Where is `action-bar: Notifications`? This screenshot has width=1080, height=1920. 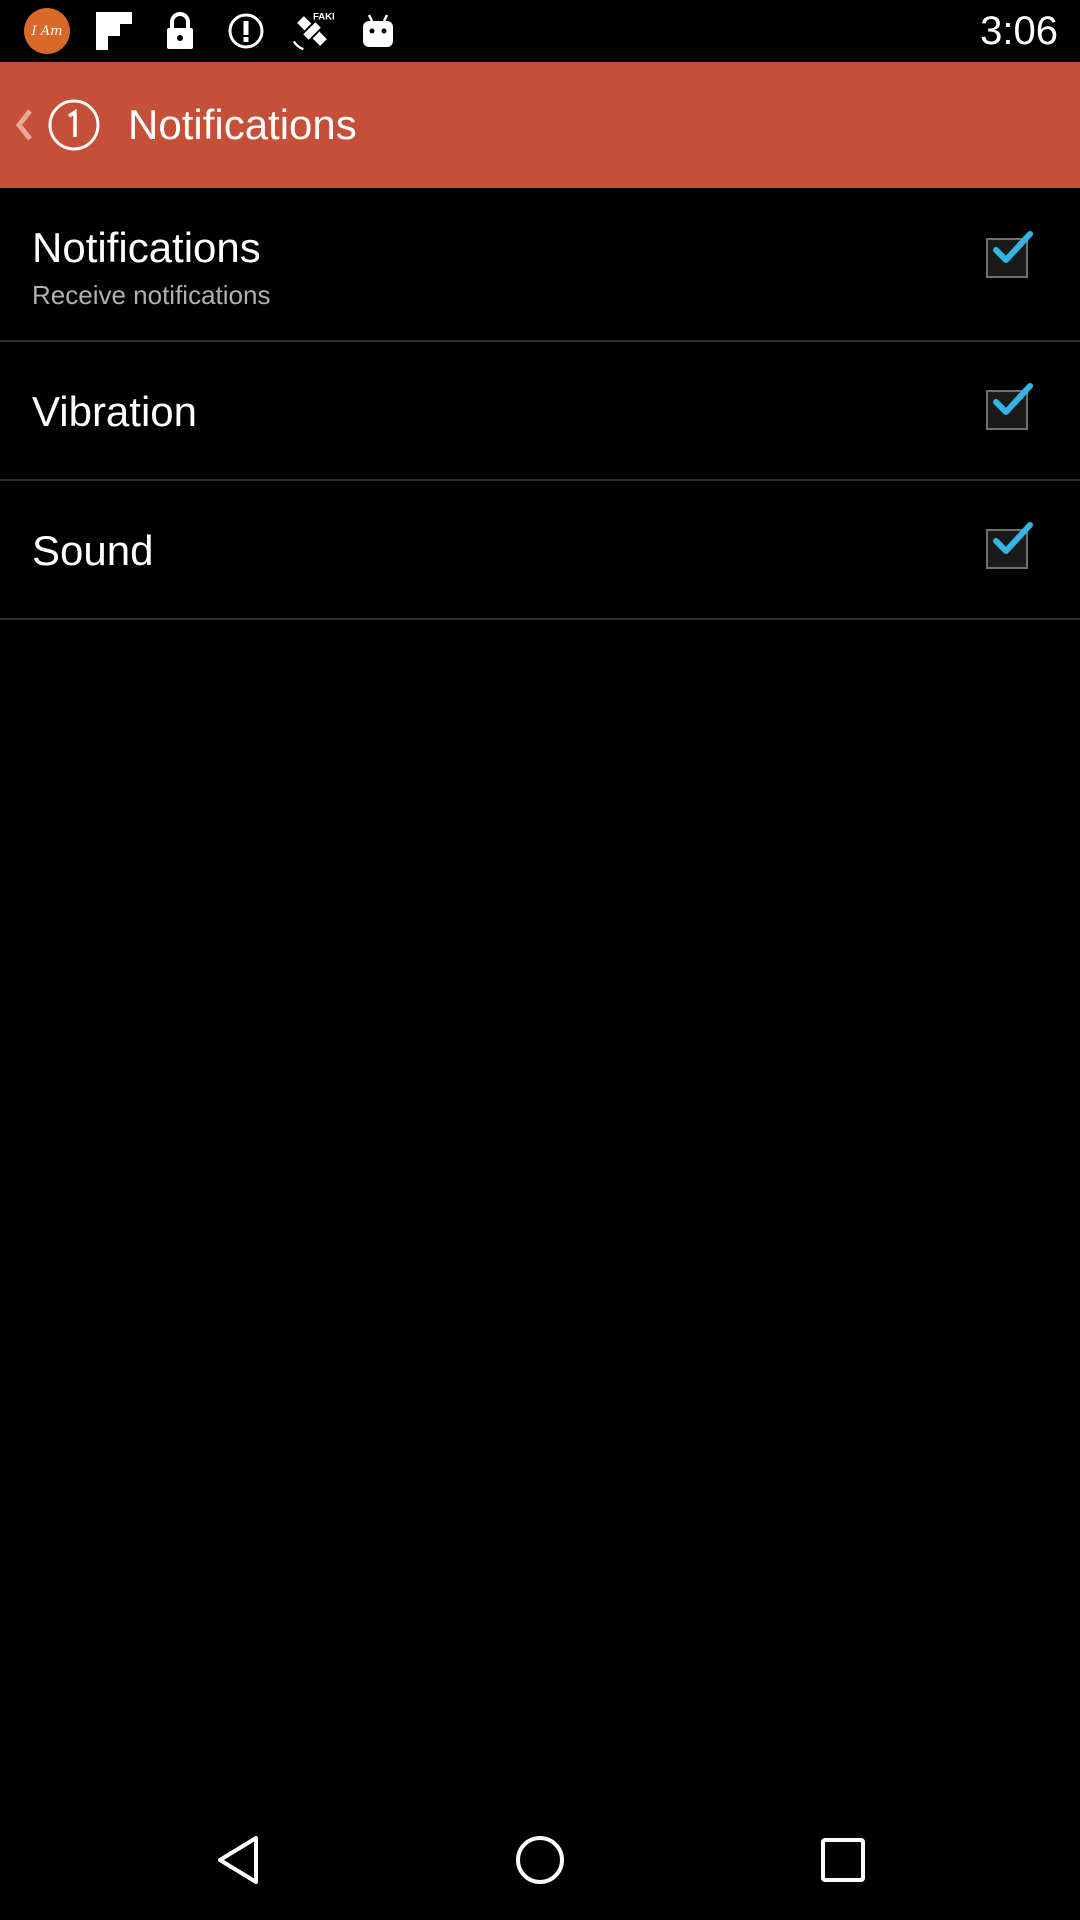 action-bar: Notifications is located at coordinates (540, 125).